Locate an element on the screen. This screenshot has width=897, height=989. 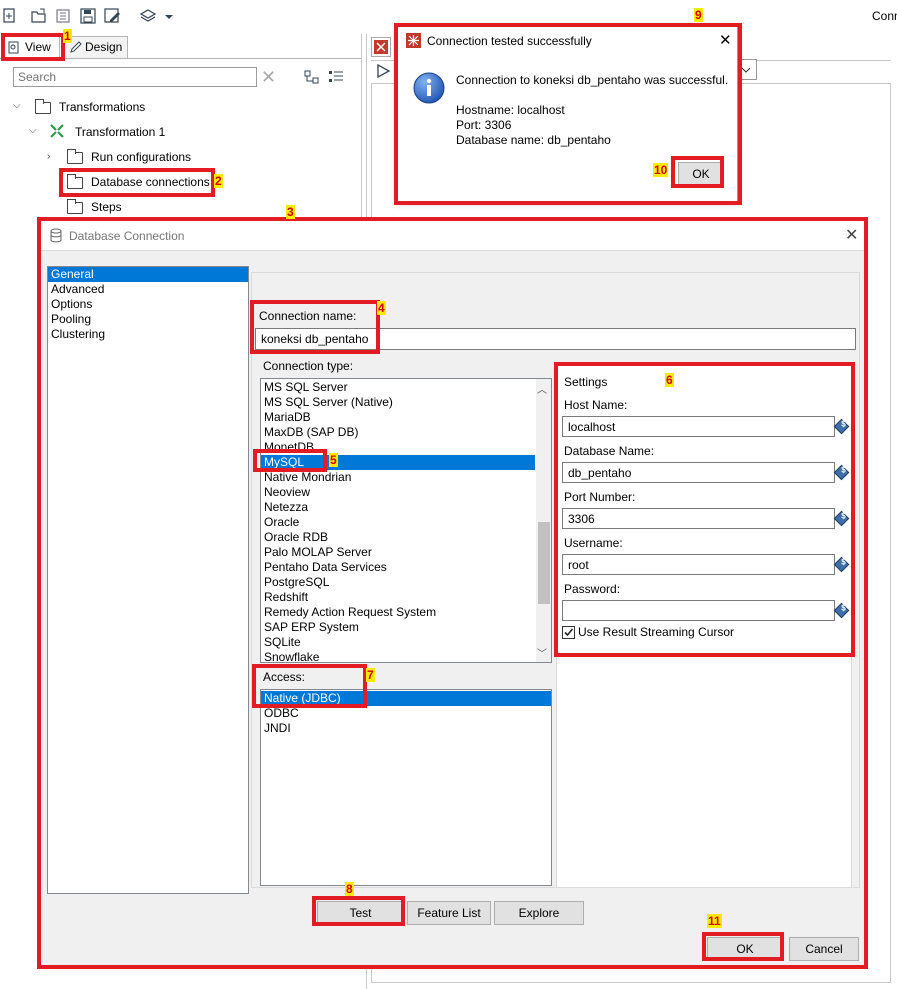
annotation-badge-9: 9 is located at coordinates (698, 15).